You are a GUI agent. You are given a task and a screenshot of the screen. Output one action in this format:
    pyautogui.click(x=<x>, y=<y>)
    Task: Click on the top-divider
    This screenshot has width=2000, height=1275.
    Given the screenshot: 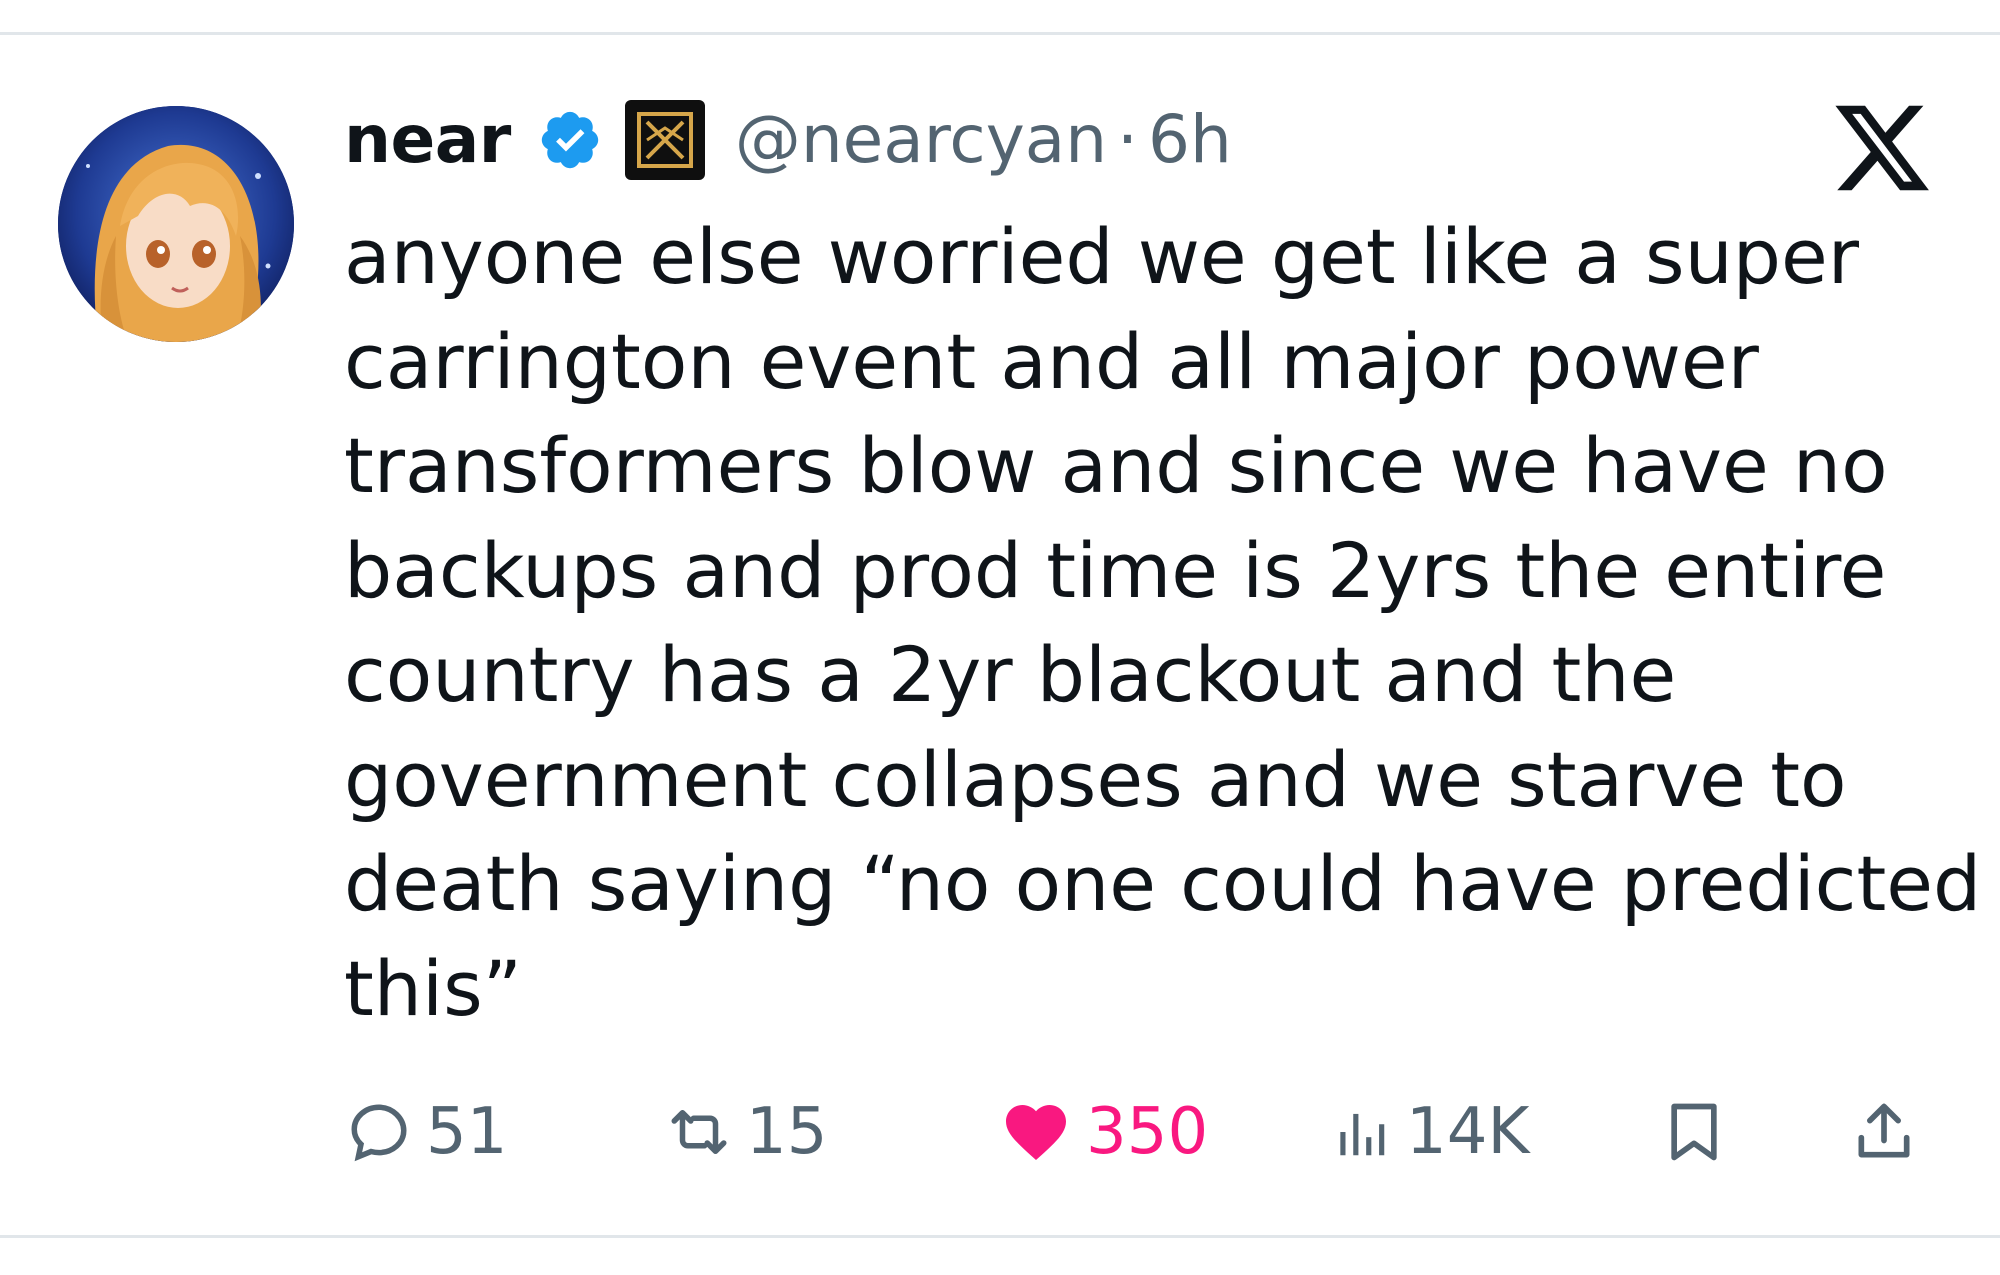 What is the action you would take?
    pyautogui.click(x=1000, y=33)
    